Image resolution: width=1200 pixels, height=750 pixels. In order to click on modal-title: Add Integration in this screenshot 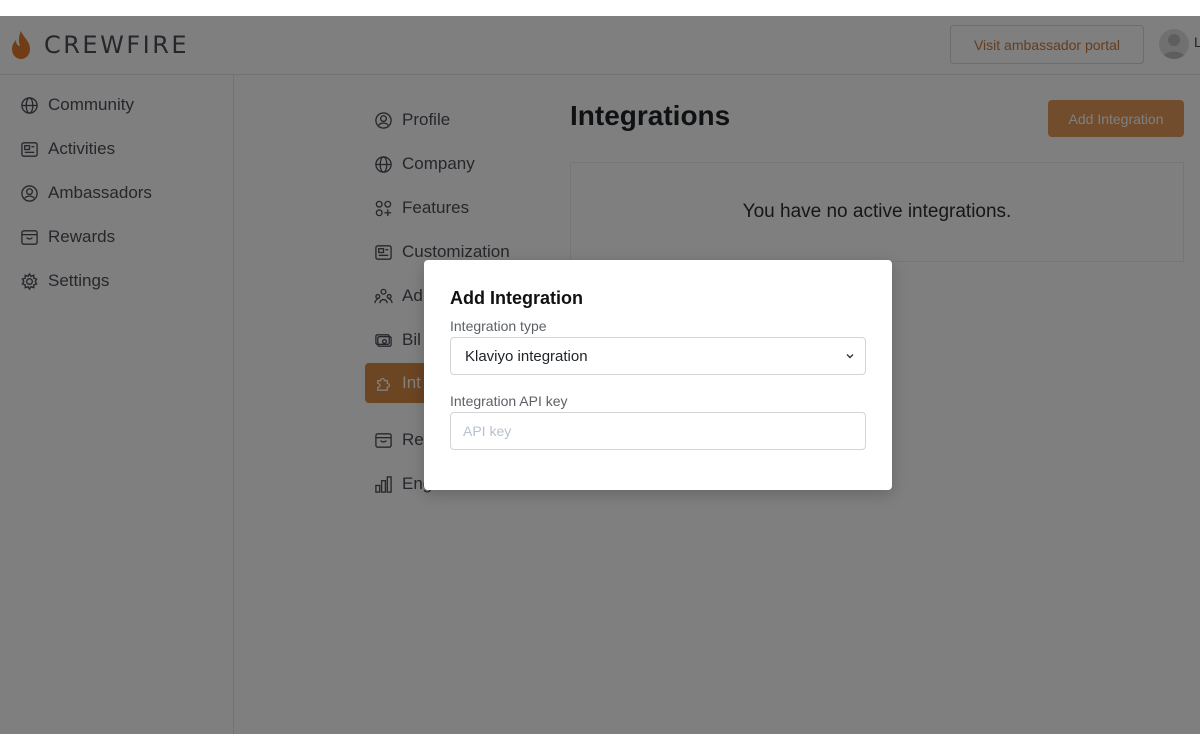, I will do `click(516, 298)`.